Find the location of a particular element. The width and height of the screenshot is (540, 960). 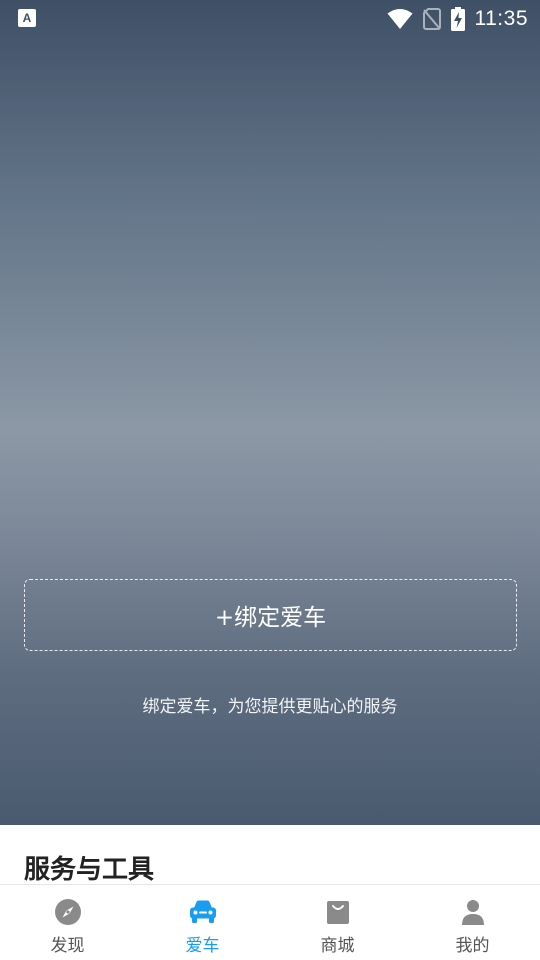

tab-mall: 商城 is located at coordinates (337, 922).